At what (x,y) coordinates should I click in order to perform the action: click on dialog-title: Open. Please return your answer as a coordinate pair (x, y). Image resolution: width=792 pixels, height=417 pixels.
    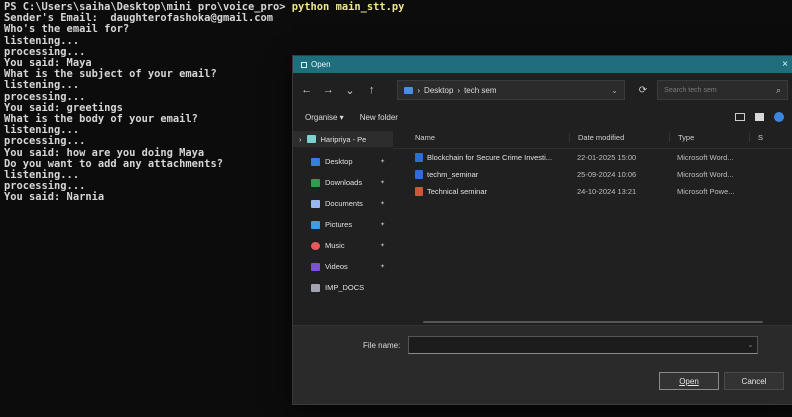
    Looking at the image, I should click on (321, 64).